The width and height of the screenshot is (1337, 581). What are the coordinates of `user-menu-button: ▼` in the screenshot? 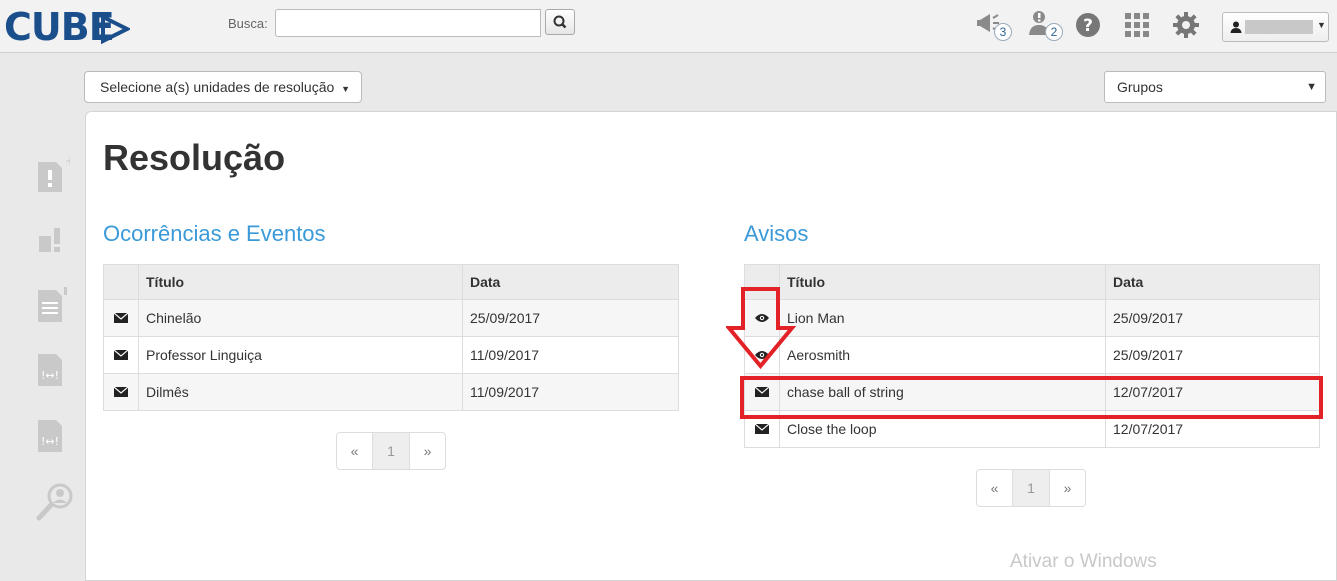 It's located at (1275, 27).